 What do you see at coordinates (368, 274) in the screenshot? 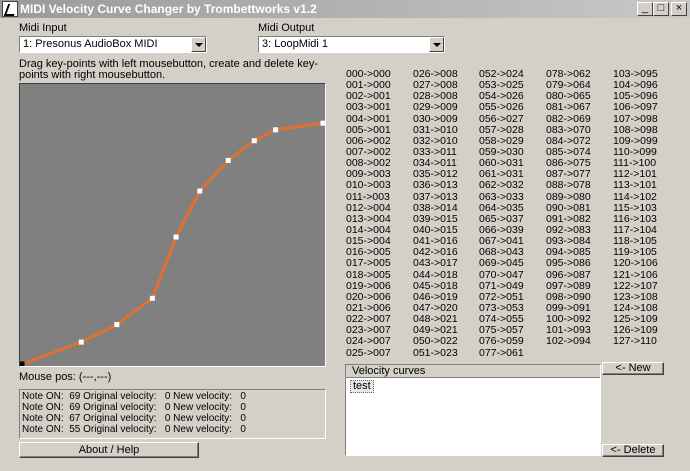
I see `mapping-entry: 018->005` at bounding box center [368, 274].